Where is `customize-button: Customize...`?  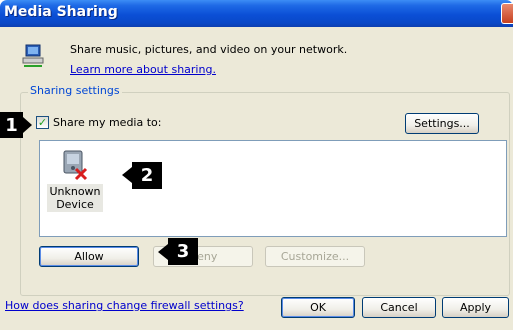 customize-button: Customize... is located at coordinates (315, 256).